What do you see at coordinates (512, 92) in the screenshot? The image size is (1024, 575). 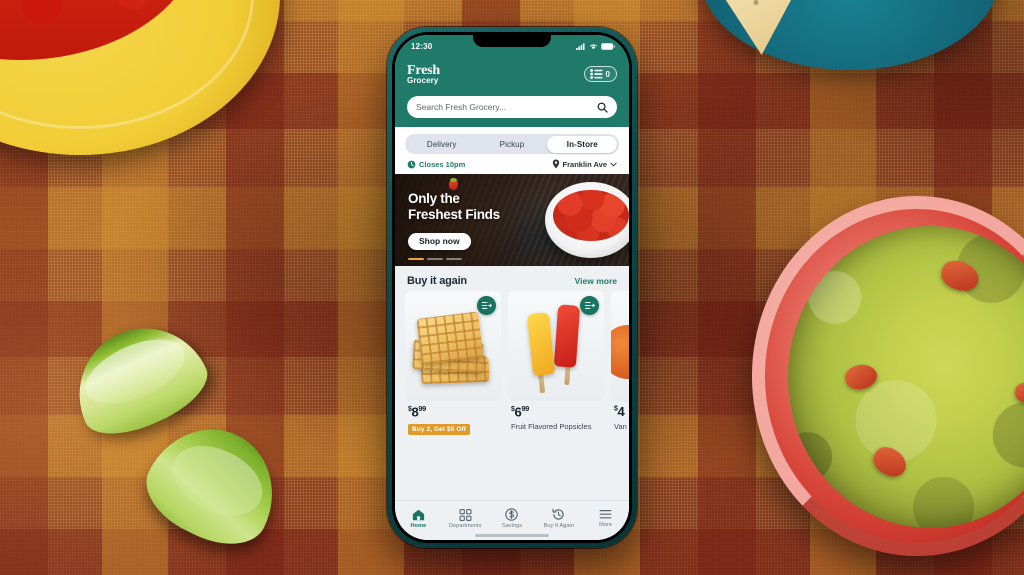 I see `app-header: Fresh Grocery 0` at bounding box center [512, 92].